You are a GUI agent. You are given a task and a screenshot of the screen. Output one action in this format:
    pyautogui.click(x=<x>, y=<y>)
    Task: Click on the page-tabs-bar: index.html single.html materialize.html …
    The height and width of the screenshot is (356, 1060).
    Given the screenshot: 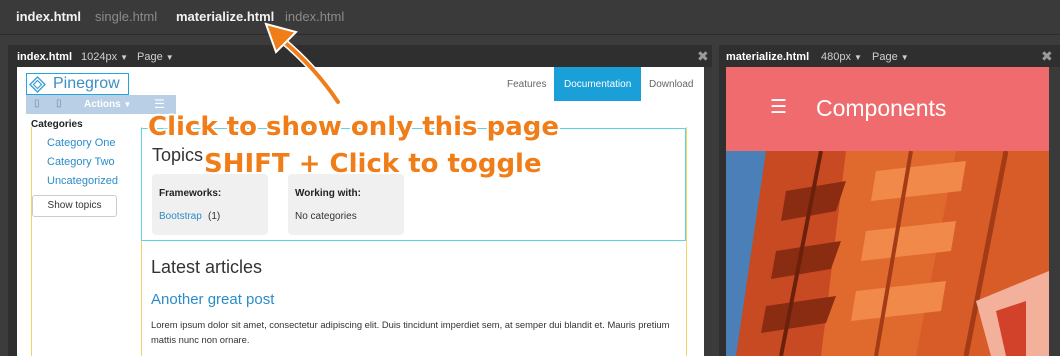 What is the action you would take?
    pyautogui.click(x=530, y=17)
    